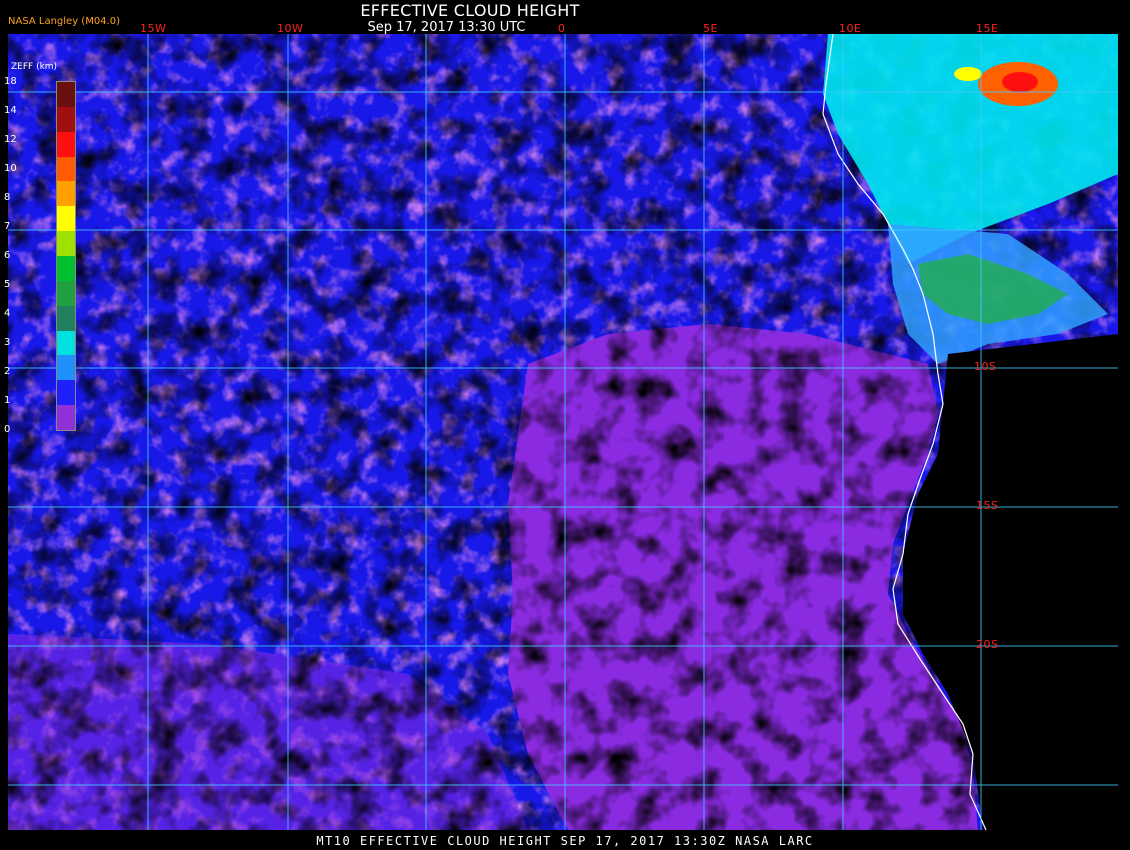 The width and height of the screenshot is (1130, 850). Describe the element at coordinates (987, 505) in the screenshot. I see `lat-label-15s: 15S` at that location.